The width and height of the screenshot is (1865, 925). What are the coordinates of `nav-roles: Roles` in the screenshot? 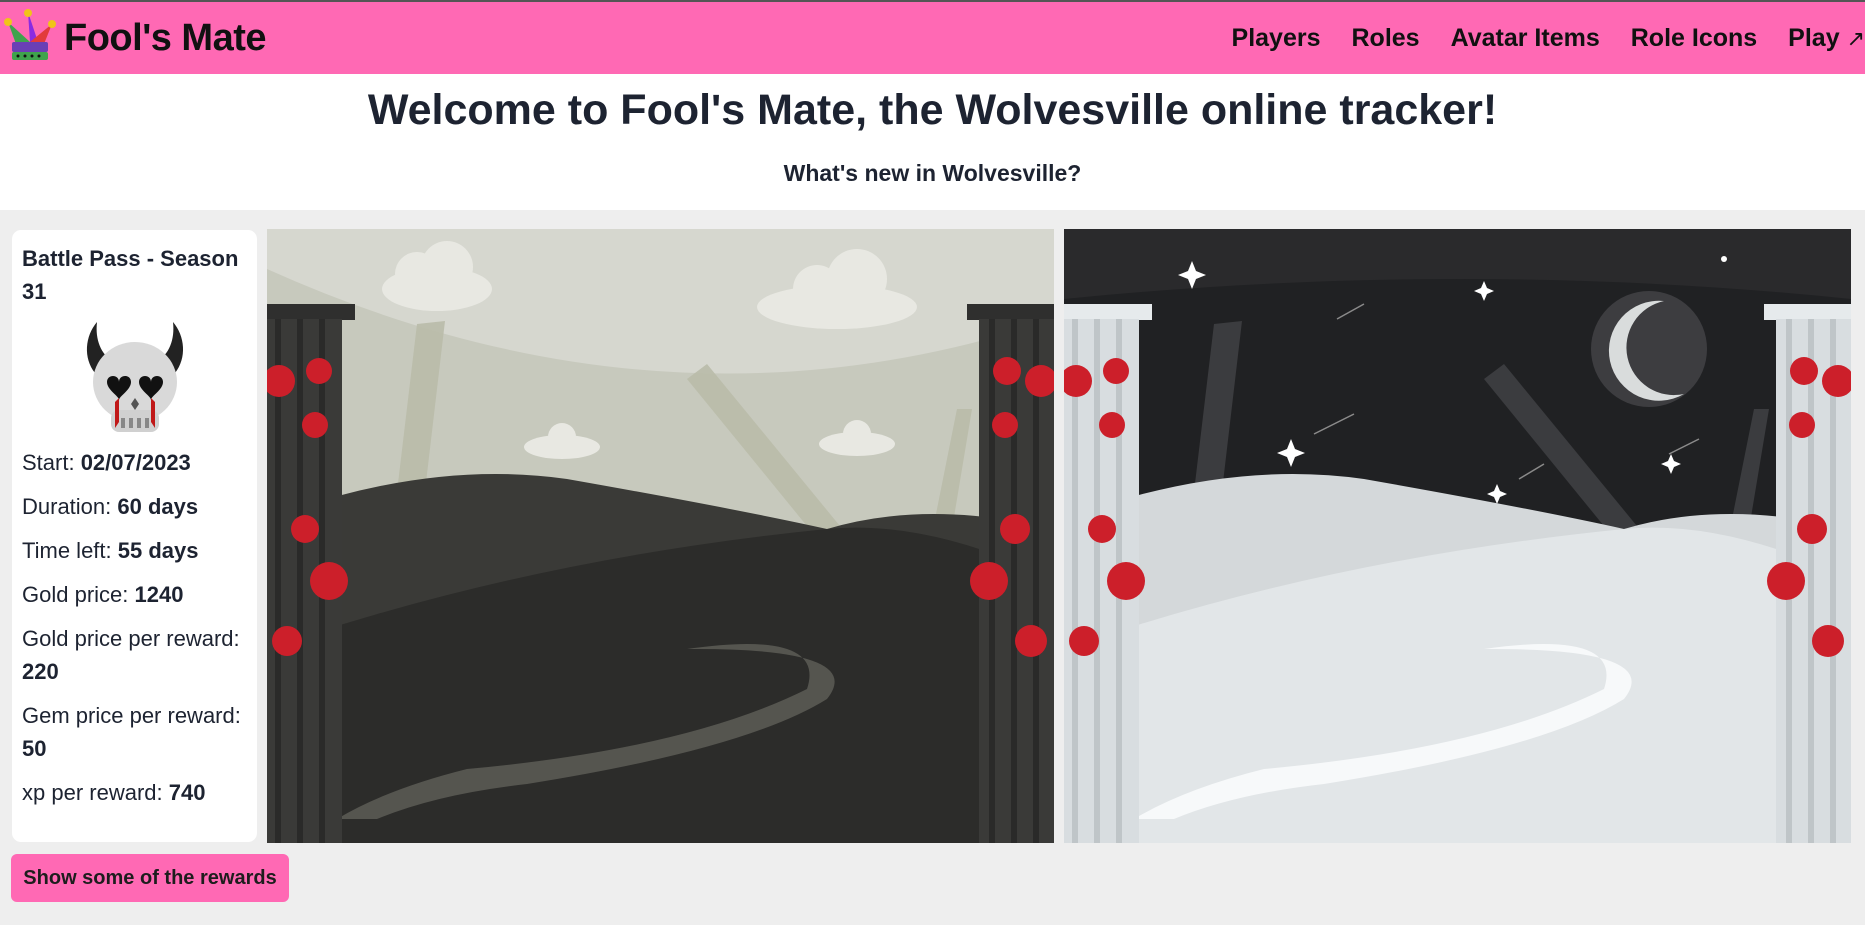 It's located at (1386, 38).